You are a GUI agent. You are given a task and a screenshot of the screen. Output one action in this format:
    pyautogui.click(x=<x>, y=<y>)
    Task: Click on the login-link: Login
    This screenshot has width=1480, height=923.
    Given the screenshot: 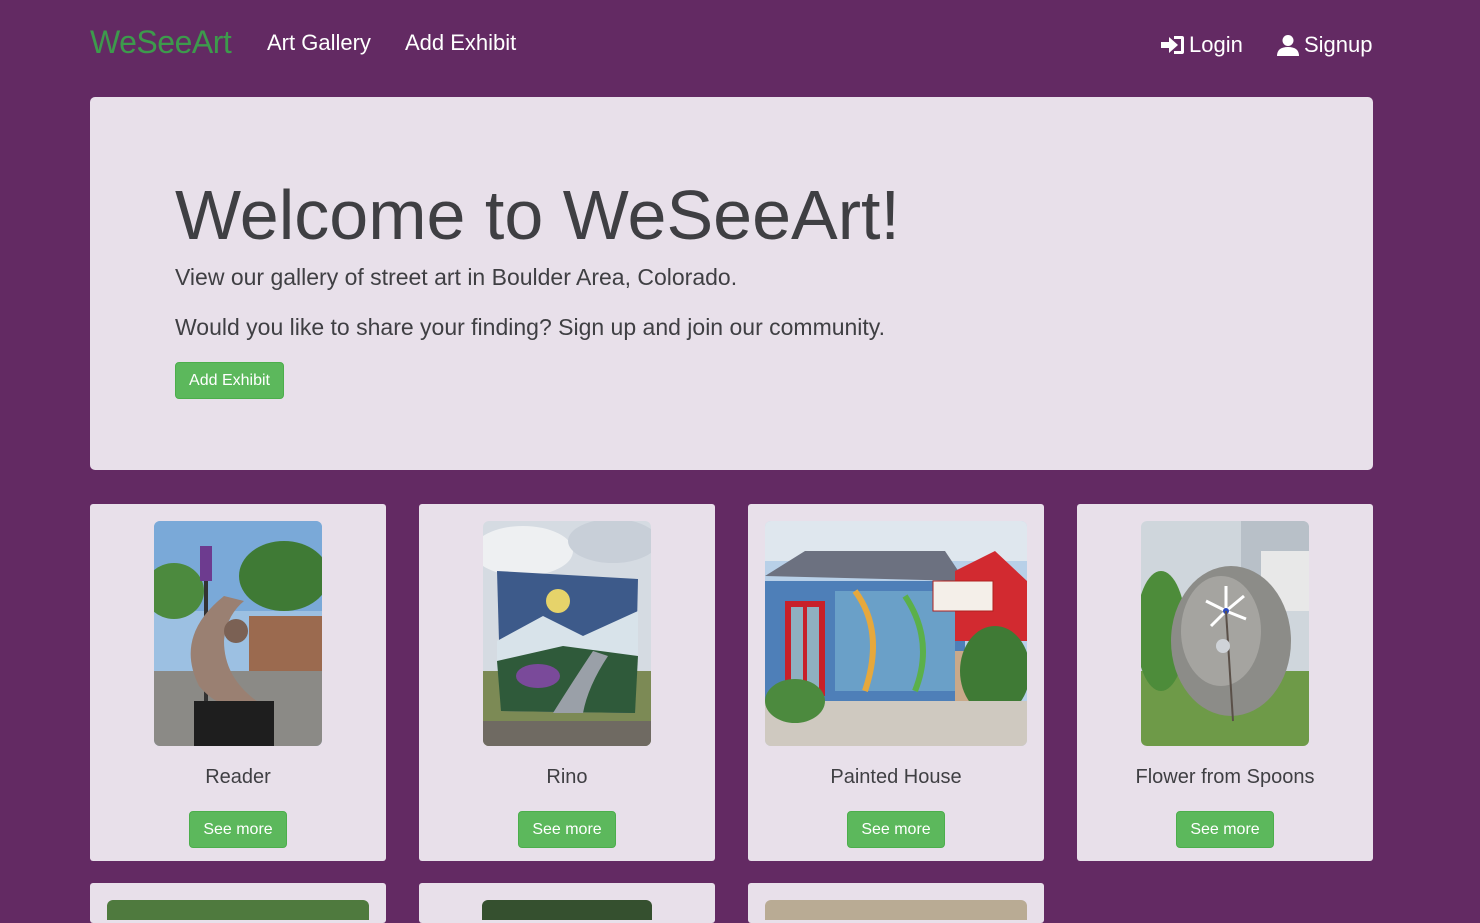 What is the action you would take?
    pyautogui.click(x=1201, y=45)
    